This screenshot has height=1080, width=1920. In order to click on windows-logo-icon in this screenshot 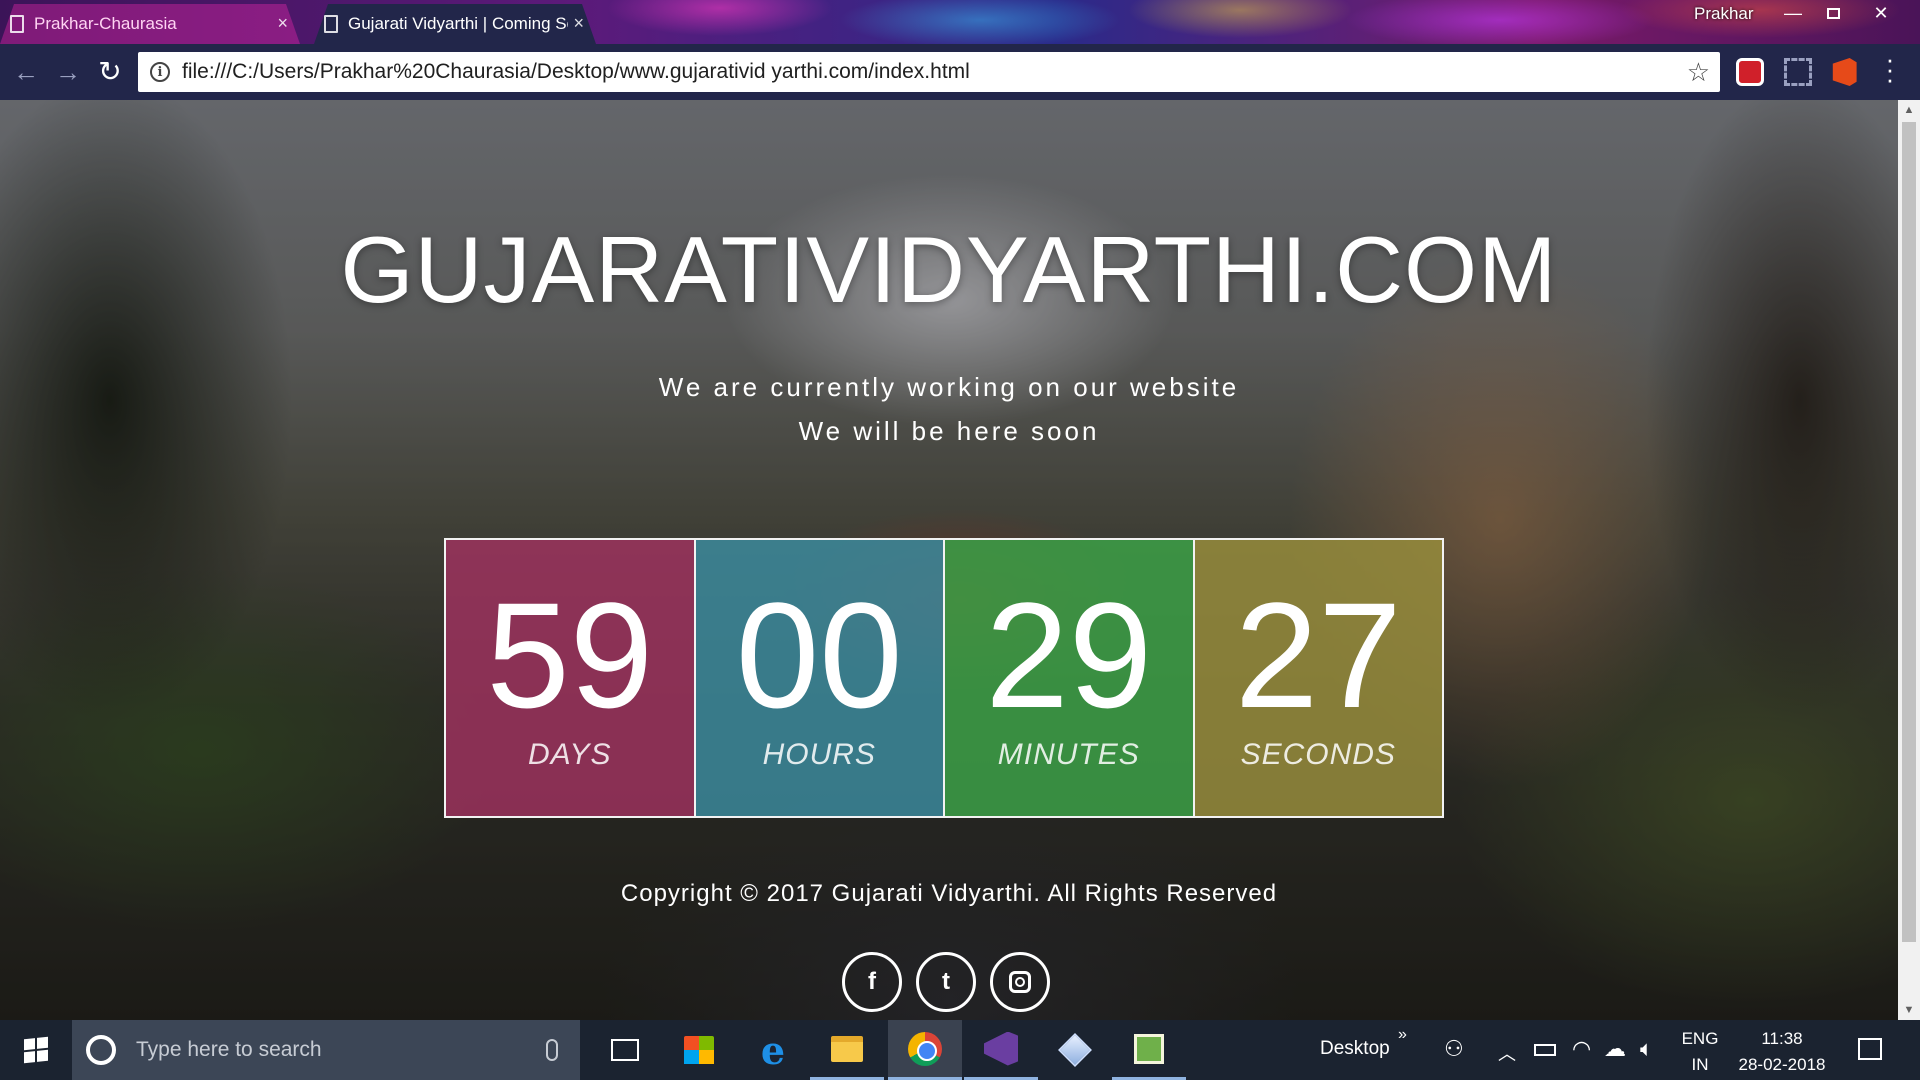, I will do `click(36, 1050)`.